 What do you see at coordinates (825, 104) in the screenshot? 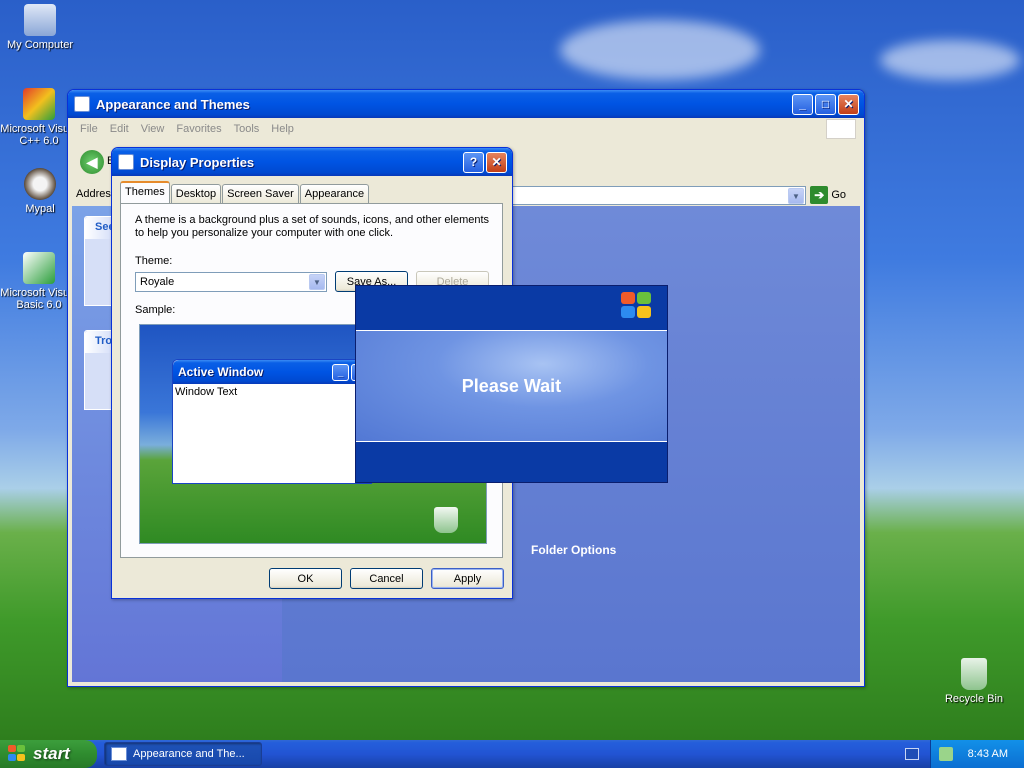
I see `maximize-button: □` at bounding box center [825, 104].